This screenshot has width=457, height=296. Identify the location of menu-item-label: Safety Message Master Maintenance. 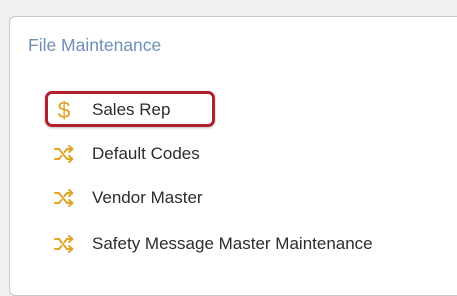
(232, 243).